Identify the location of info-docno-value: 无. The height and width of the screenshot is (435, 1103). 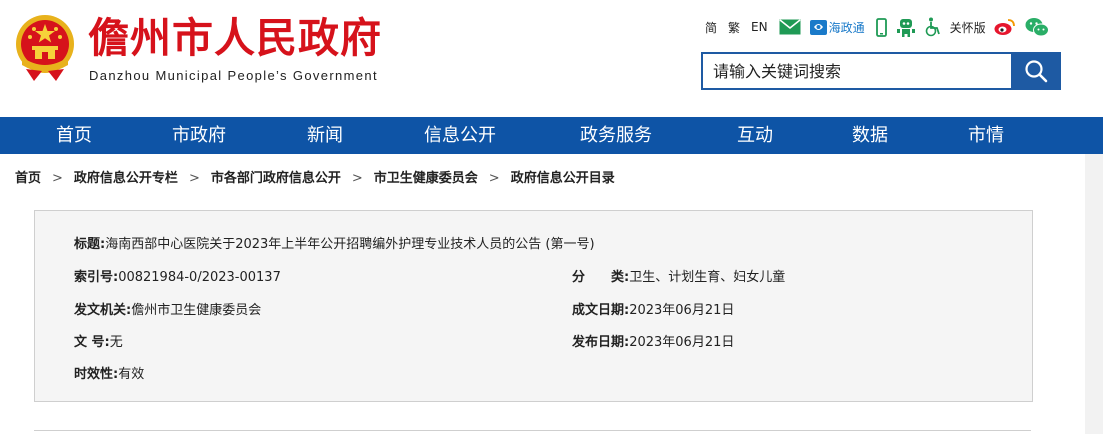
(116, 342).